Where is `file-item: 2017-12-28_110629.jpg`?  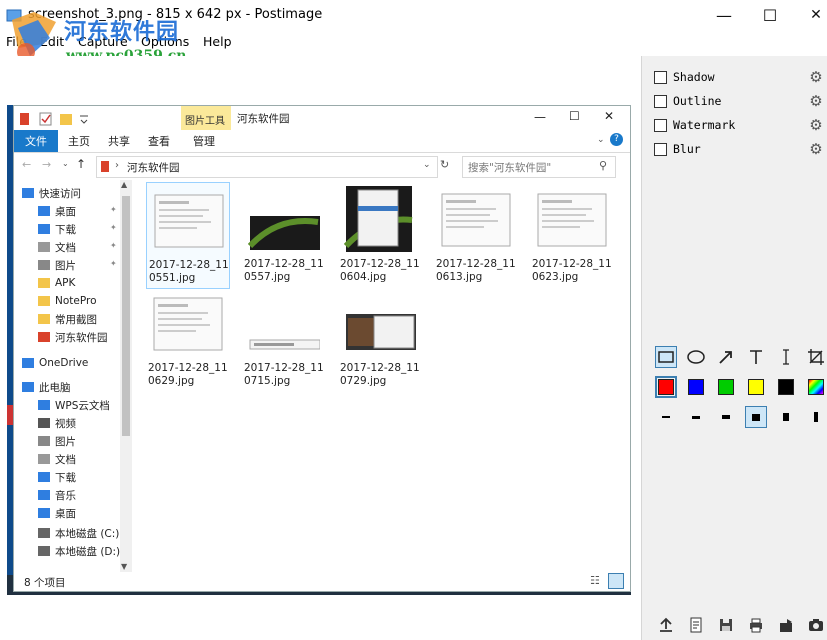 file-item: 2017-12-28_110629.jpg is located at coordinates (187, 338).